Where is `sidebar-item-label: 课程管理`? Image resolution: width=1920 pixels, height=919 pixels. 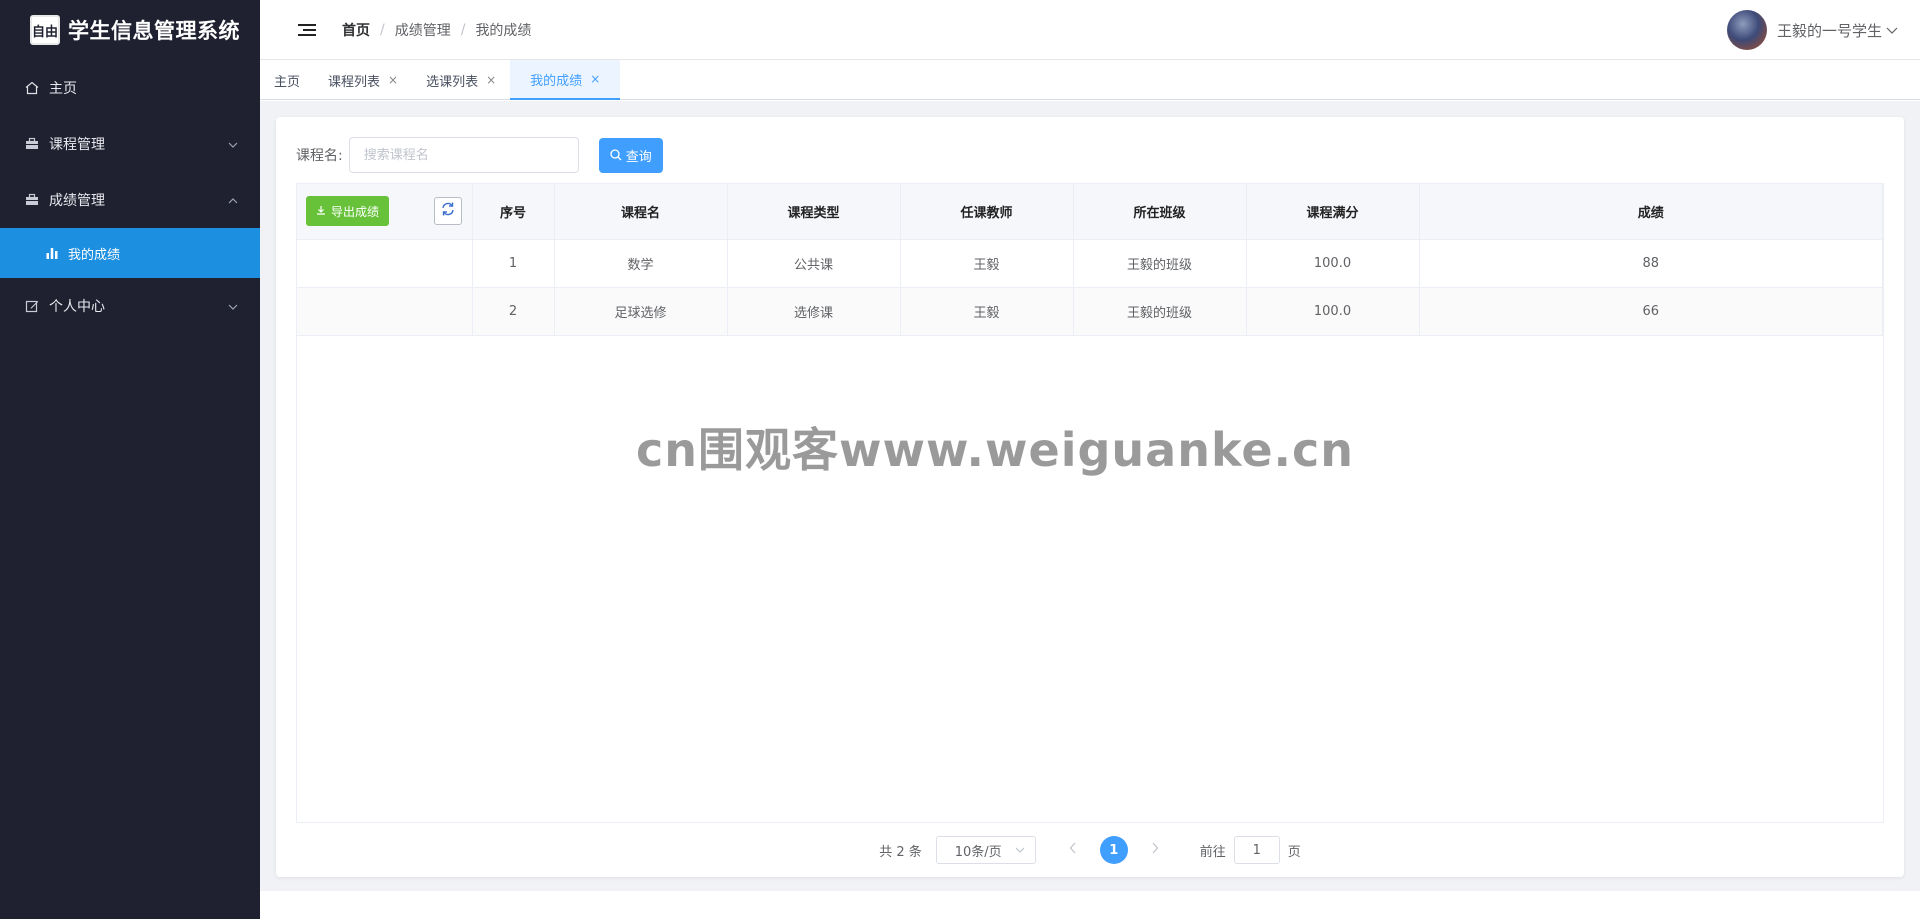
sidebar-item-label: 课程管理 is located at coordinates (77, 145).